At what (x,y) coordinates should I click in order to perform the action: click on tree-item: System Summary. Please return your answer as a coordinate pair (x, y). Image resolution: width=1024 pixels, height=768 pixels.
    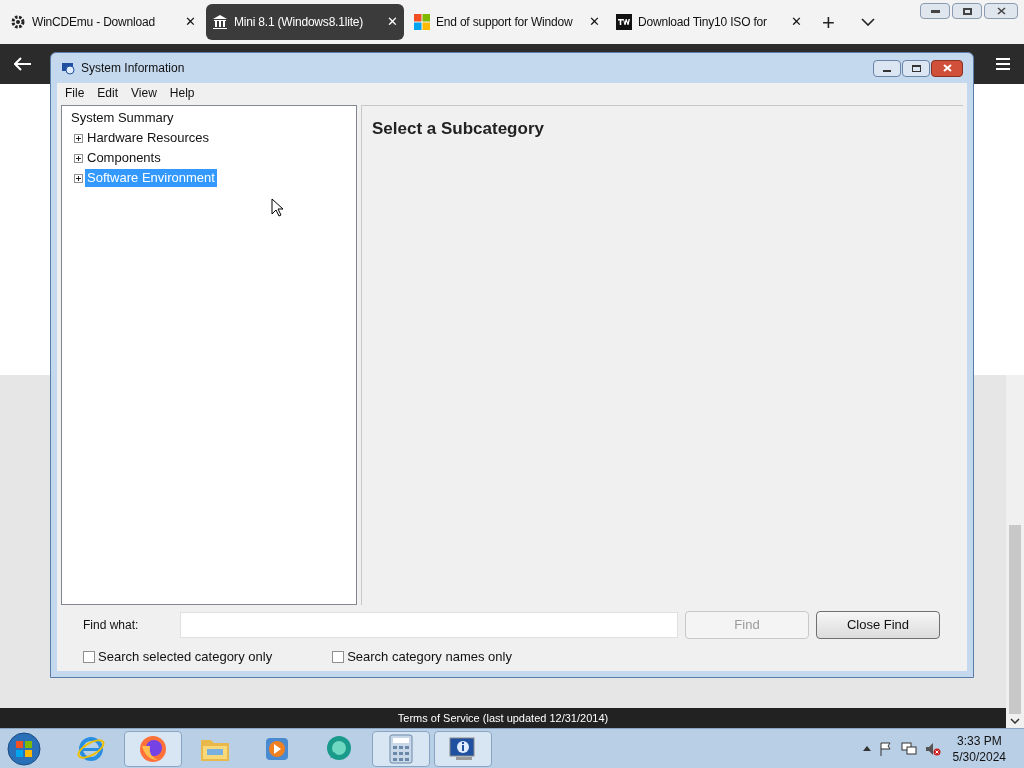
    Looking at the image, I should click on (122, 118).